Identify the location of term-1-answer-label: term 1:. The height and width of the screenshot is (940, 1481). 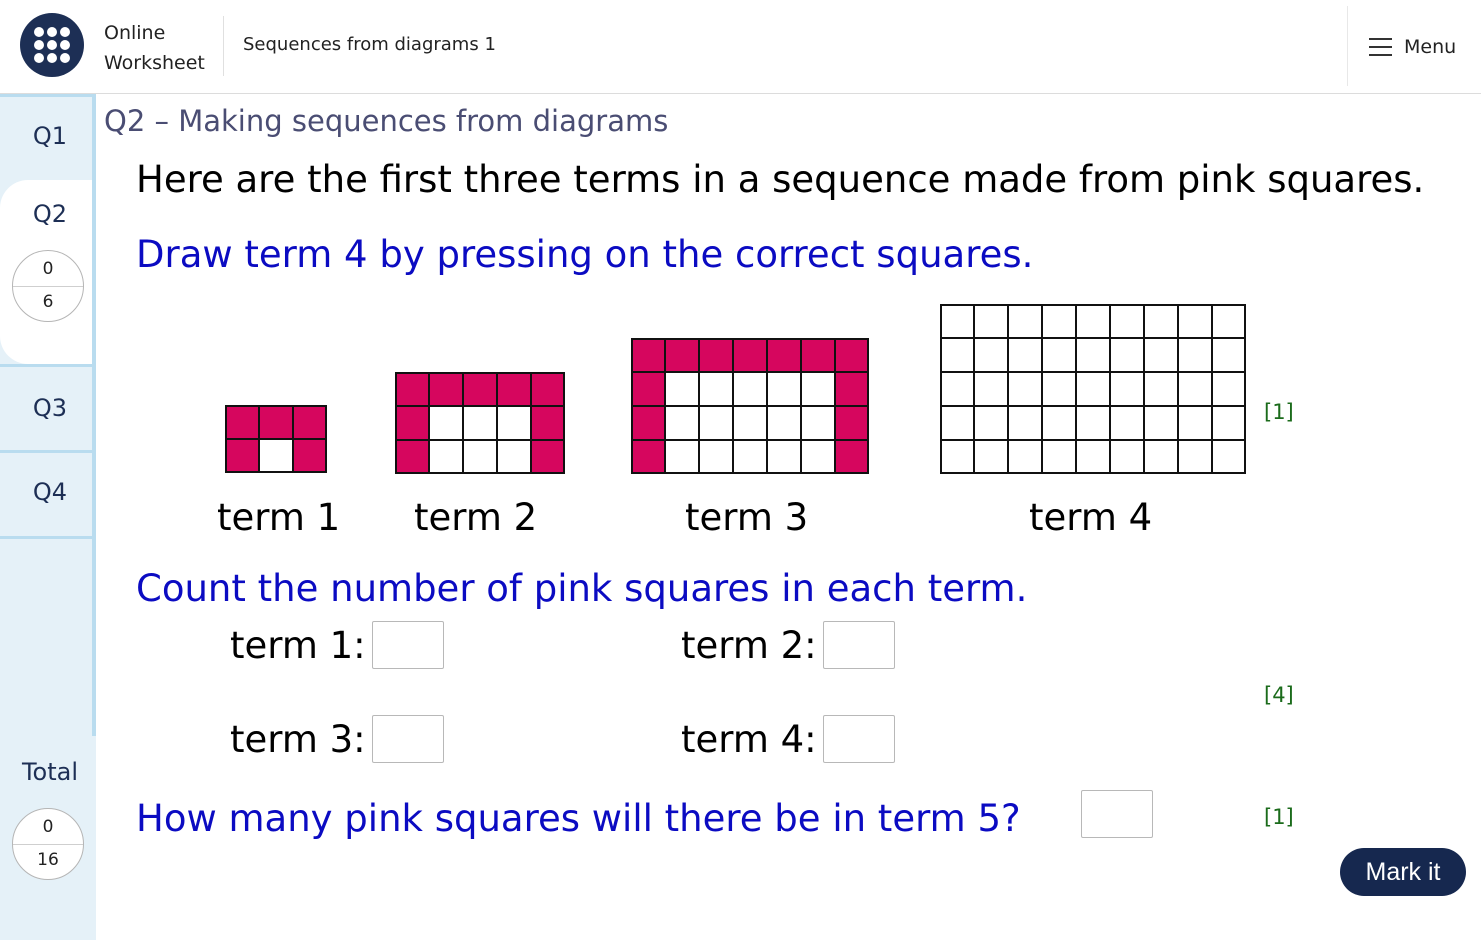
(298, 645).